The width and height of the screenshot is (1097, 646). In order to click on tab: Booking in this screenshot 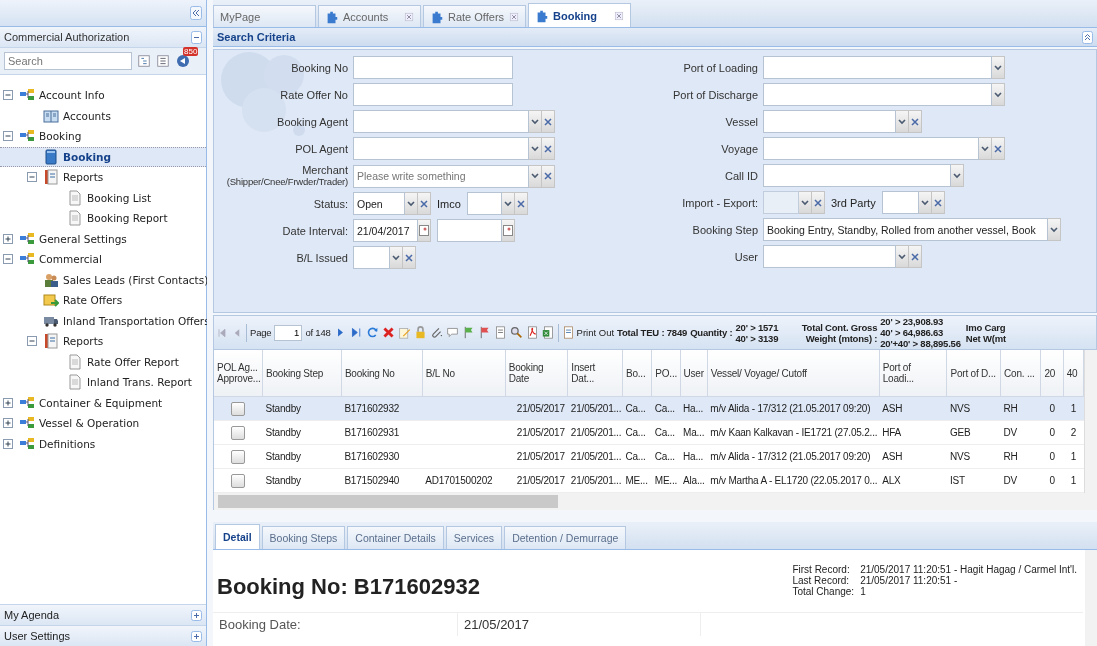, I will do `click(579, 15)`.